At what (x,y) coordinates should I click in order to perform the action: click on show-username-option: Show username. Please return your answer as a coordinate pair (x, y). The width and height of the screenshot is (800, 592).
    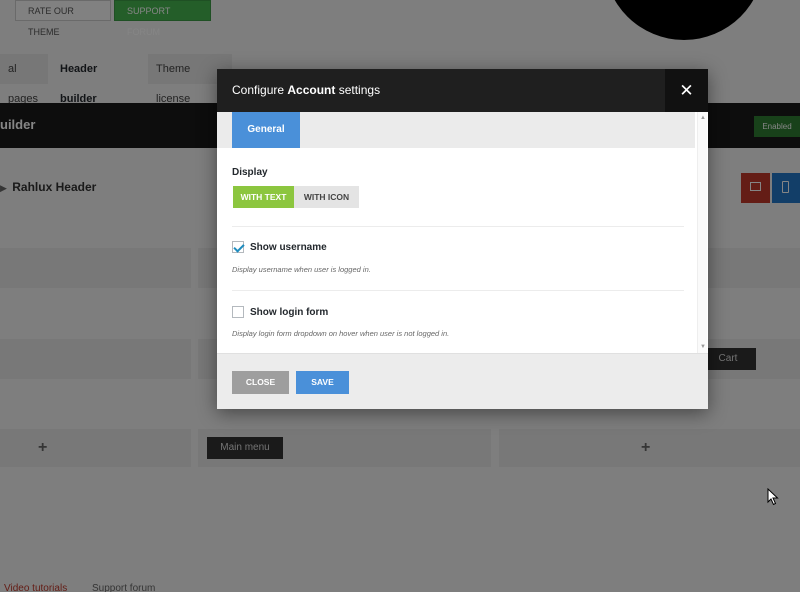
    Looking at the image, I should click on (279, 247).